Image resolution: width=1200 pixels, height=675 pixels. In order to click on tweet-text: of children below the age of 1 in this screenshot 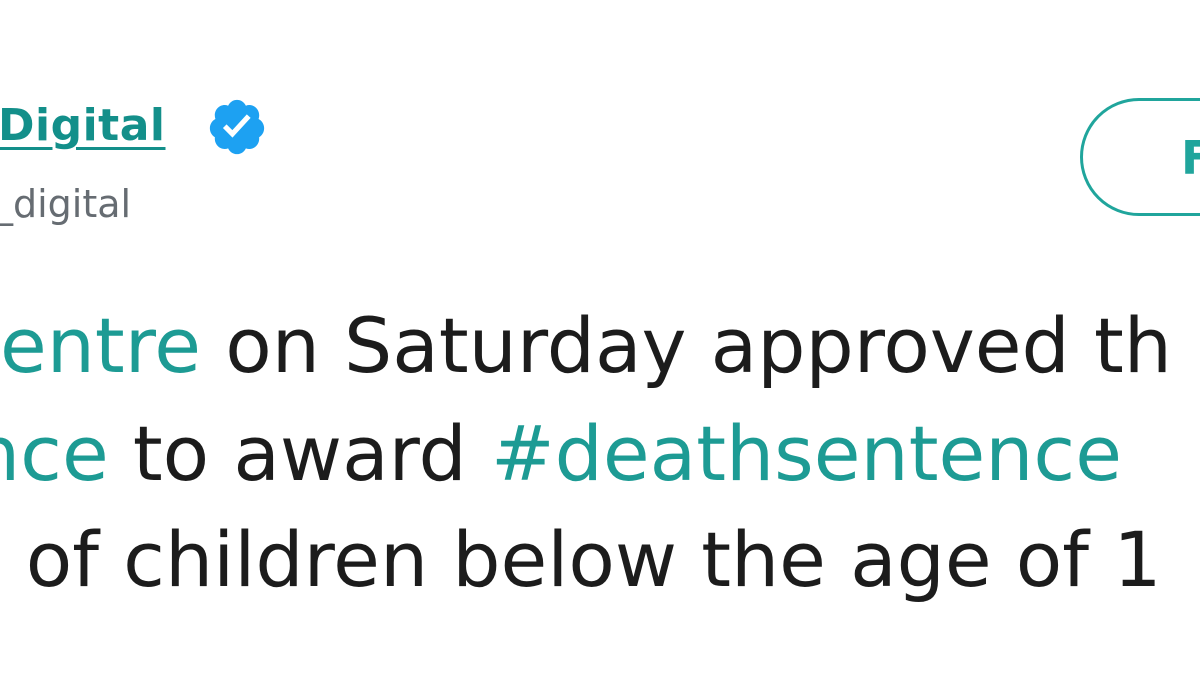, I will do `click(581, 559)`.